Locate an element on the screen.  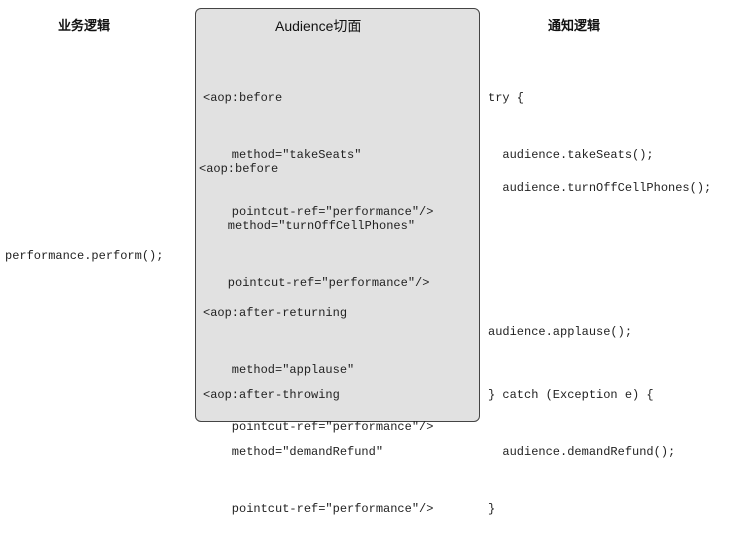
business-perform-call: performance.perform(); is located at coordinates (84, 247).